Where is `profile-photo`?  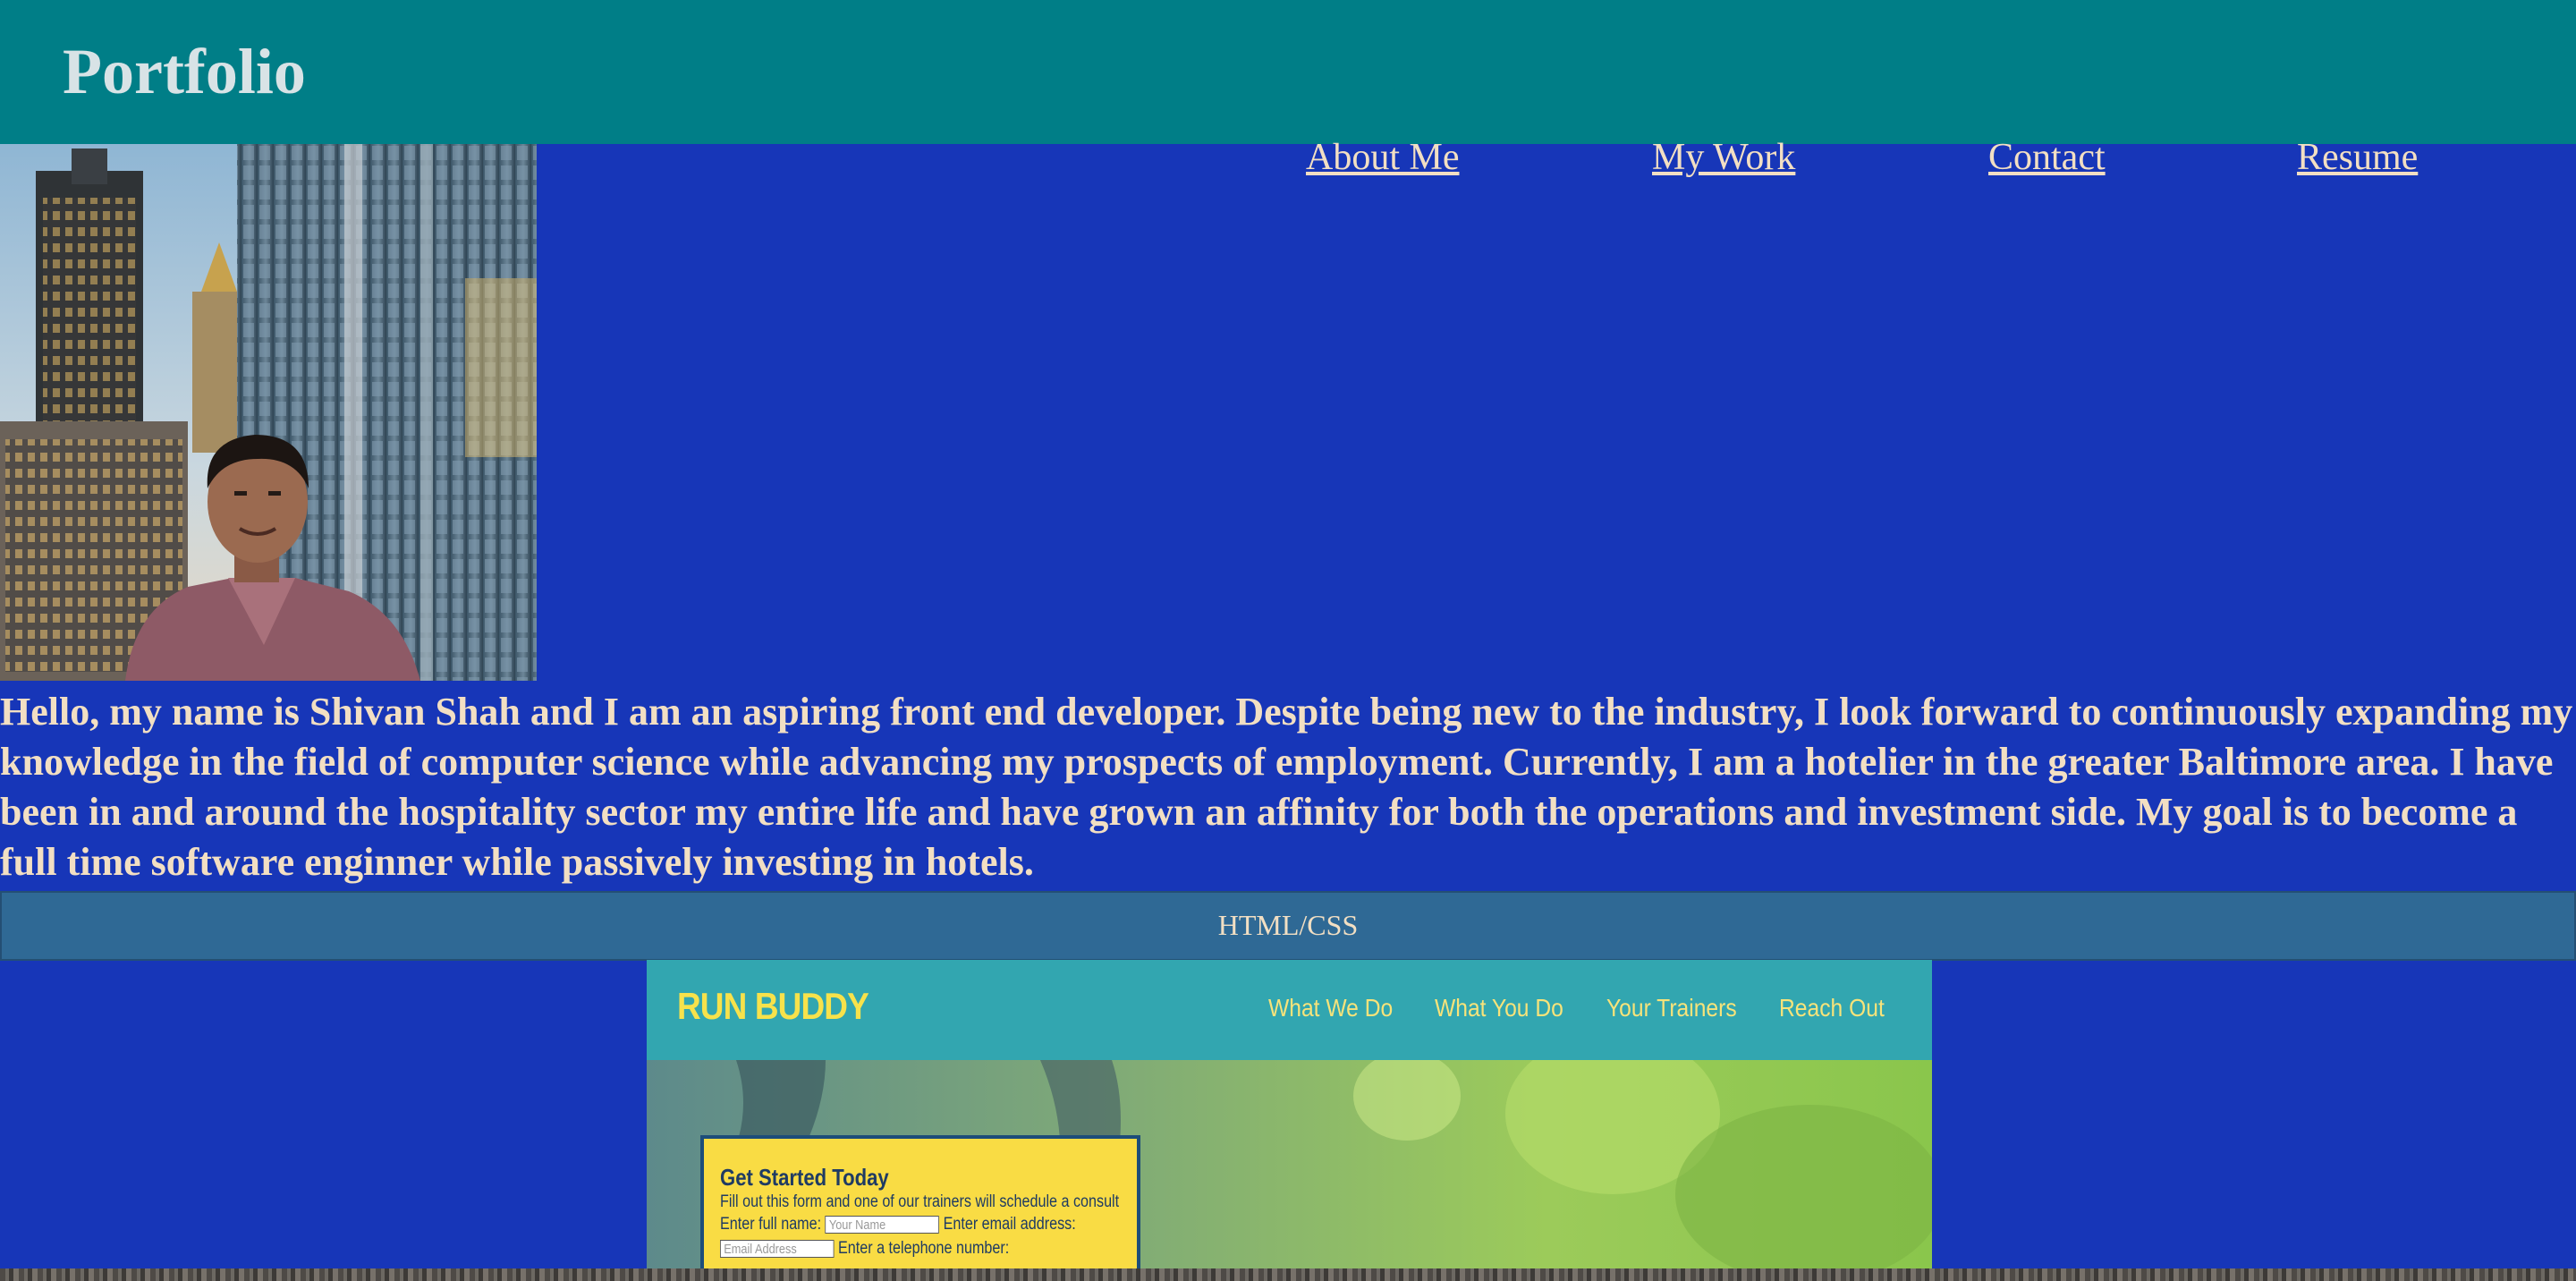 profile-photo is located at coordinates (268, 412).